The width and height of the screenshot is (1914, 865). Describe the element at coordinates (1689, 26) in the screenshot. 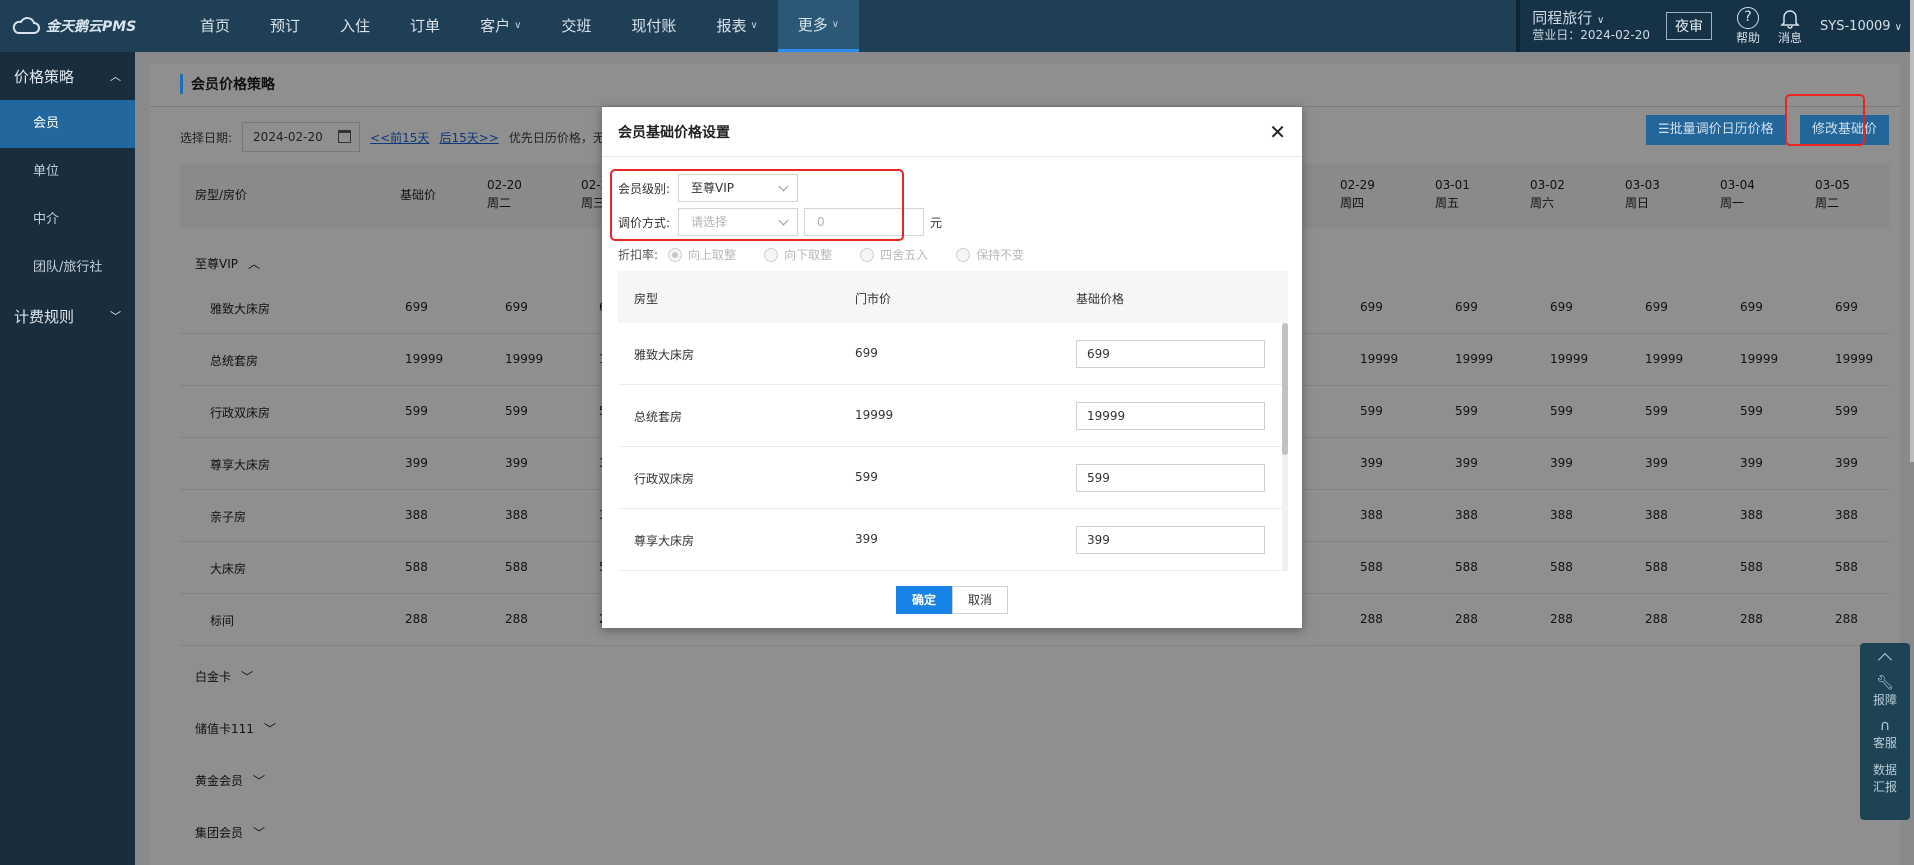

I see `night-audit-button: 夜审` at that location.